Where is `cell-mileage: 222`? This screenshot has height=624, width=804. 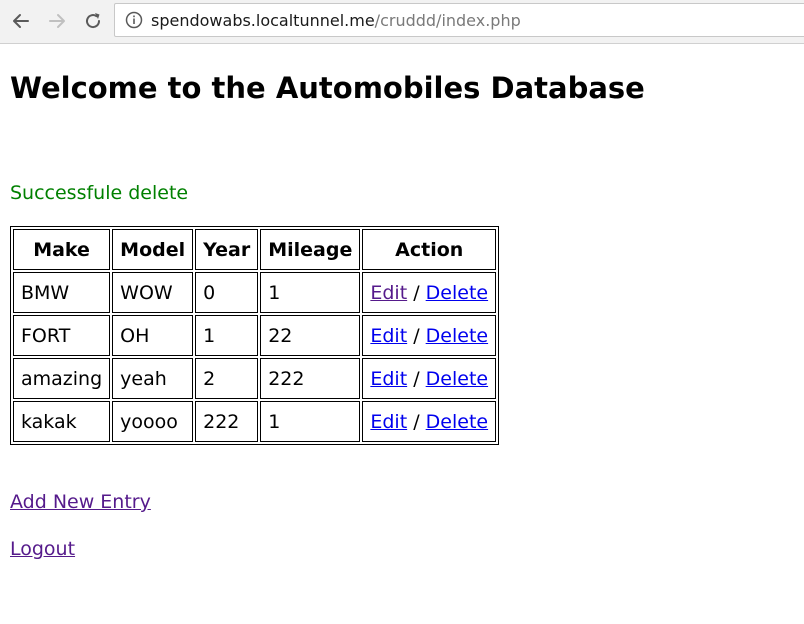
cell-mileage: 222 is located at coordinates (310, 378).